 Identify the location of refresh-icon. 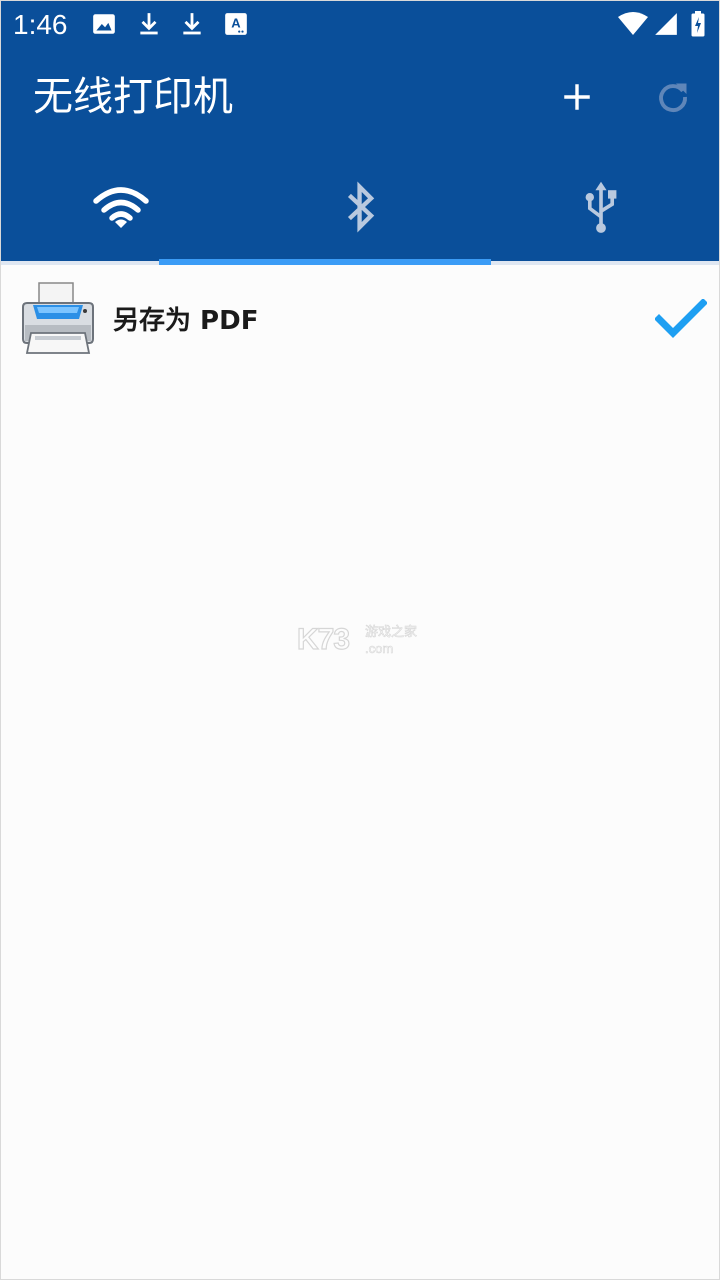
(673, 97).